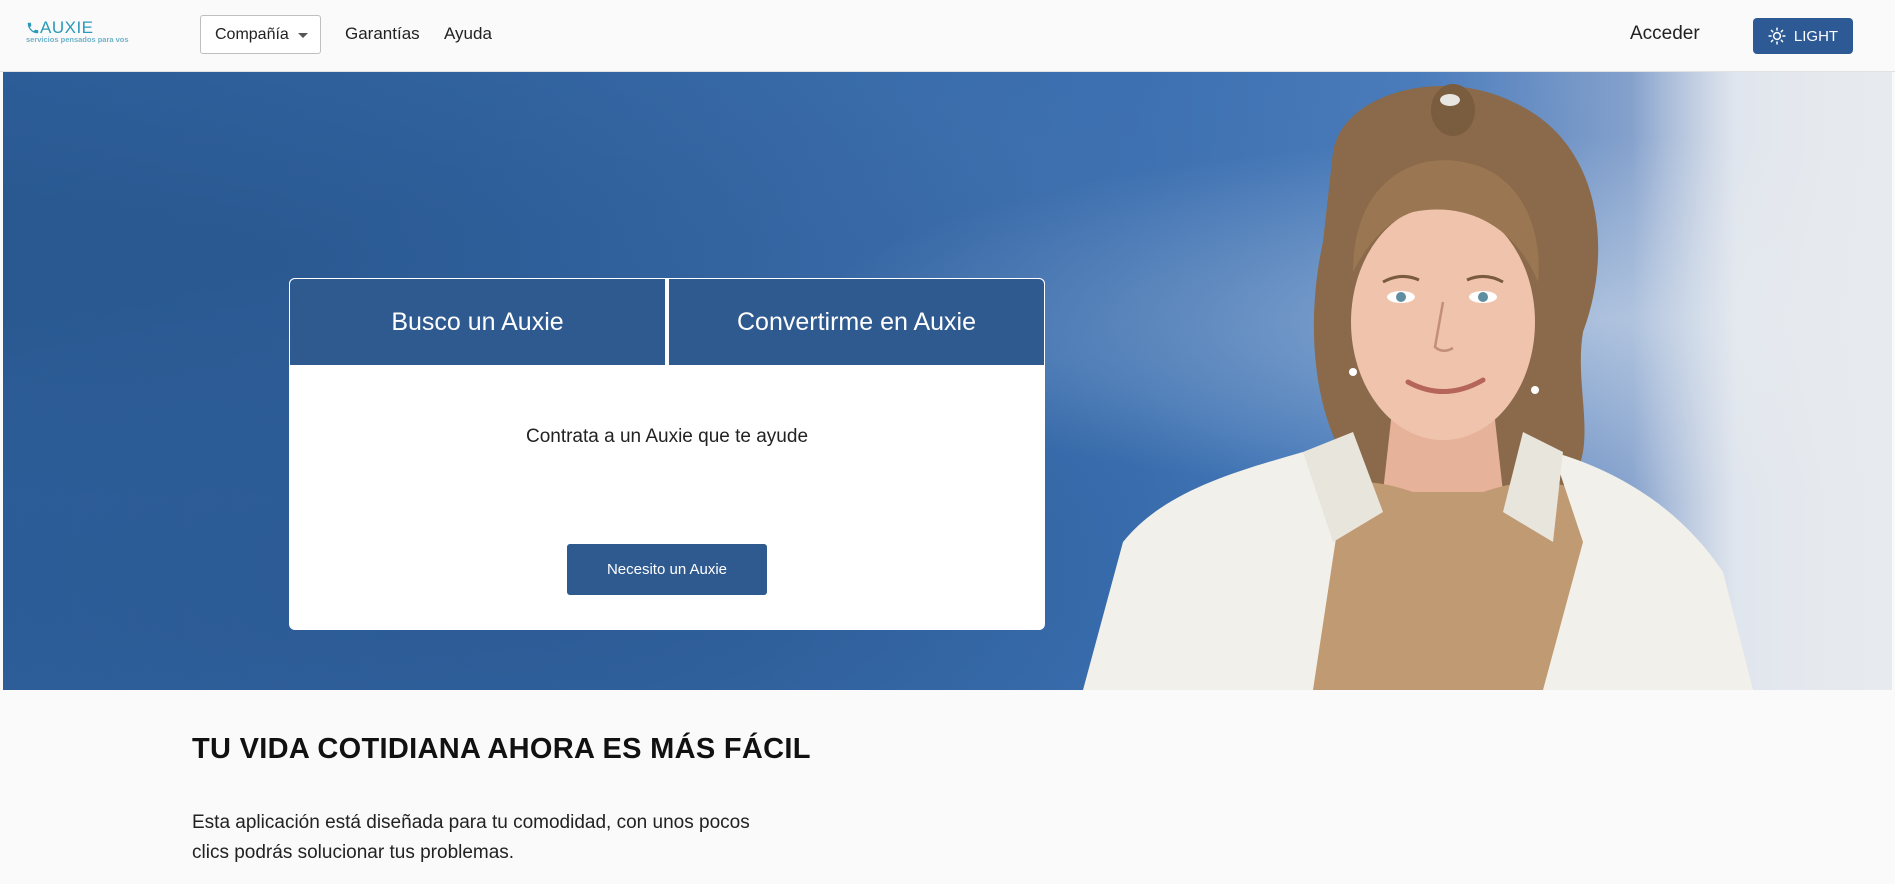  Describe the element at coordinates (252, 34) in the screenshot. I see `company-dropdown-label: Compañía` at that location.